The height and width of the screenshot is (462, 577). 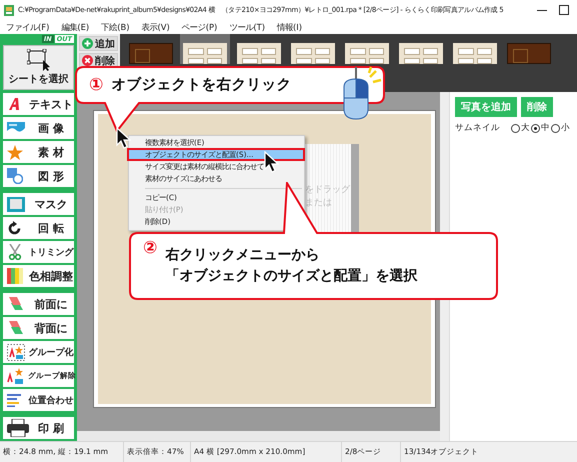 I want to click on add-page-button: 追加, so click(x=98, y=43).